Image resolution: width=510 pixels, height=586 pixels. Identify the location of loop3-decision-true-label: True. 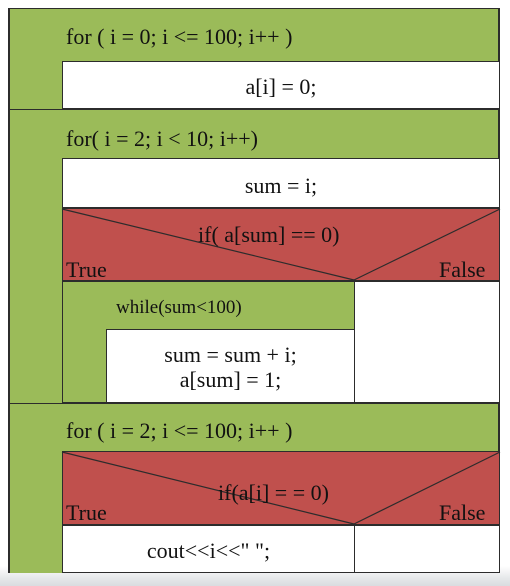
(86, 512).